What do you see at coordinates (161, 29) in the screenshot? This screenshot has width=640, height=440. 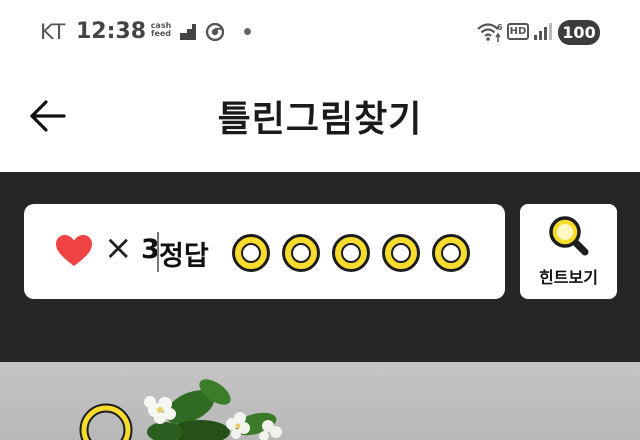 I see `cashfeed-app-icon: cash feed` at bounding box center [161, 29].